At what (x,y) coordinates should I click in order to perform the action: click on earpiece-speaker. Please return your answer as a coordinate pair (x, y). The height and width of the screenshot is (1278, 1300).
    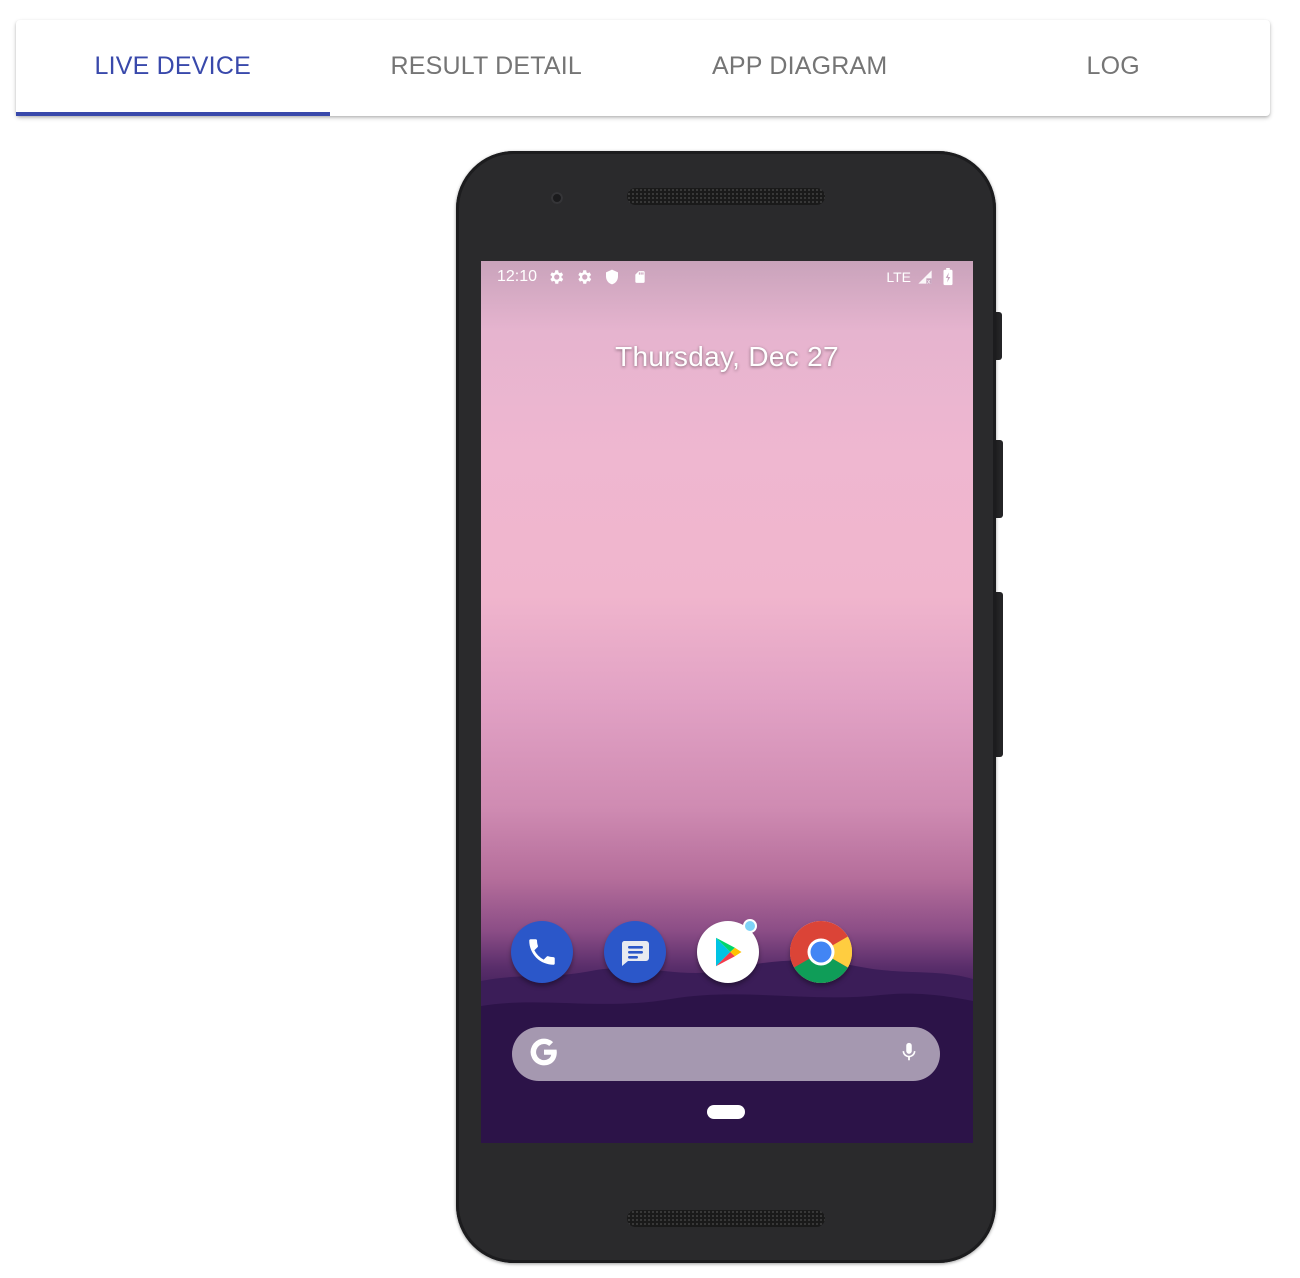
    Looking at the image, I should click on (726, 196).